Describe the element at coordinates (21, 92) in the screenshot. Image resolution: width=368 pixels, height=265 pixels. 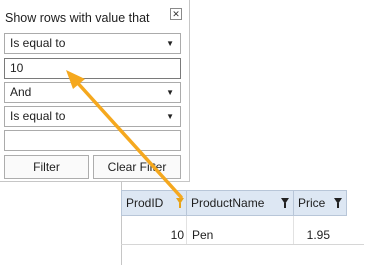
I see `logic-operator-value: And` at that location.